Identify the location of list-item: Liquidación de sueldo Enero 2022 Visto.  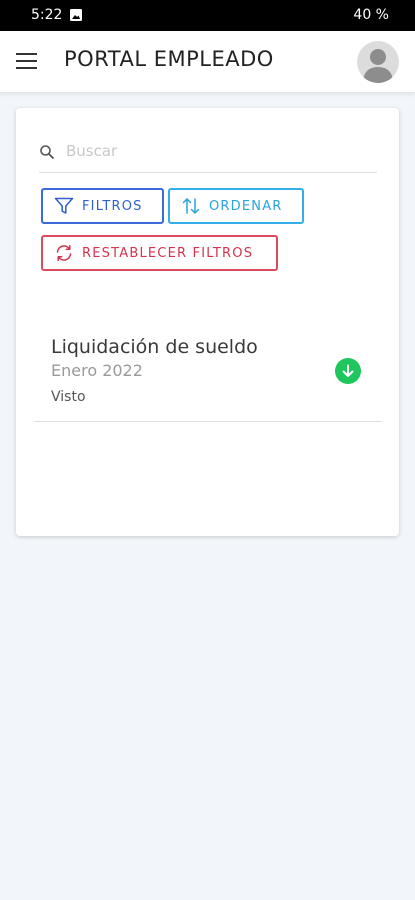
(208, 371).